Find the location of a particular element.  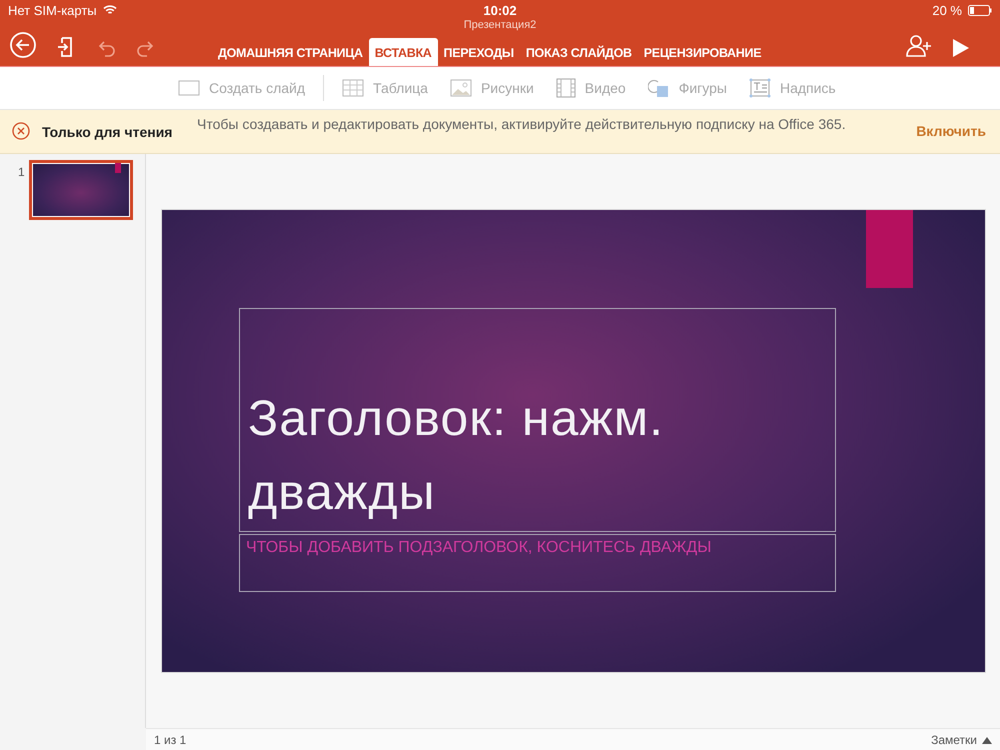

battery-icon is located at coordinates (980, 10).